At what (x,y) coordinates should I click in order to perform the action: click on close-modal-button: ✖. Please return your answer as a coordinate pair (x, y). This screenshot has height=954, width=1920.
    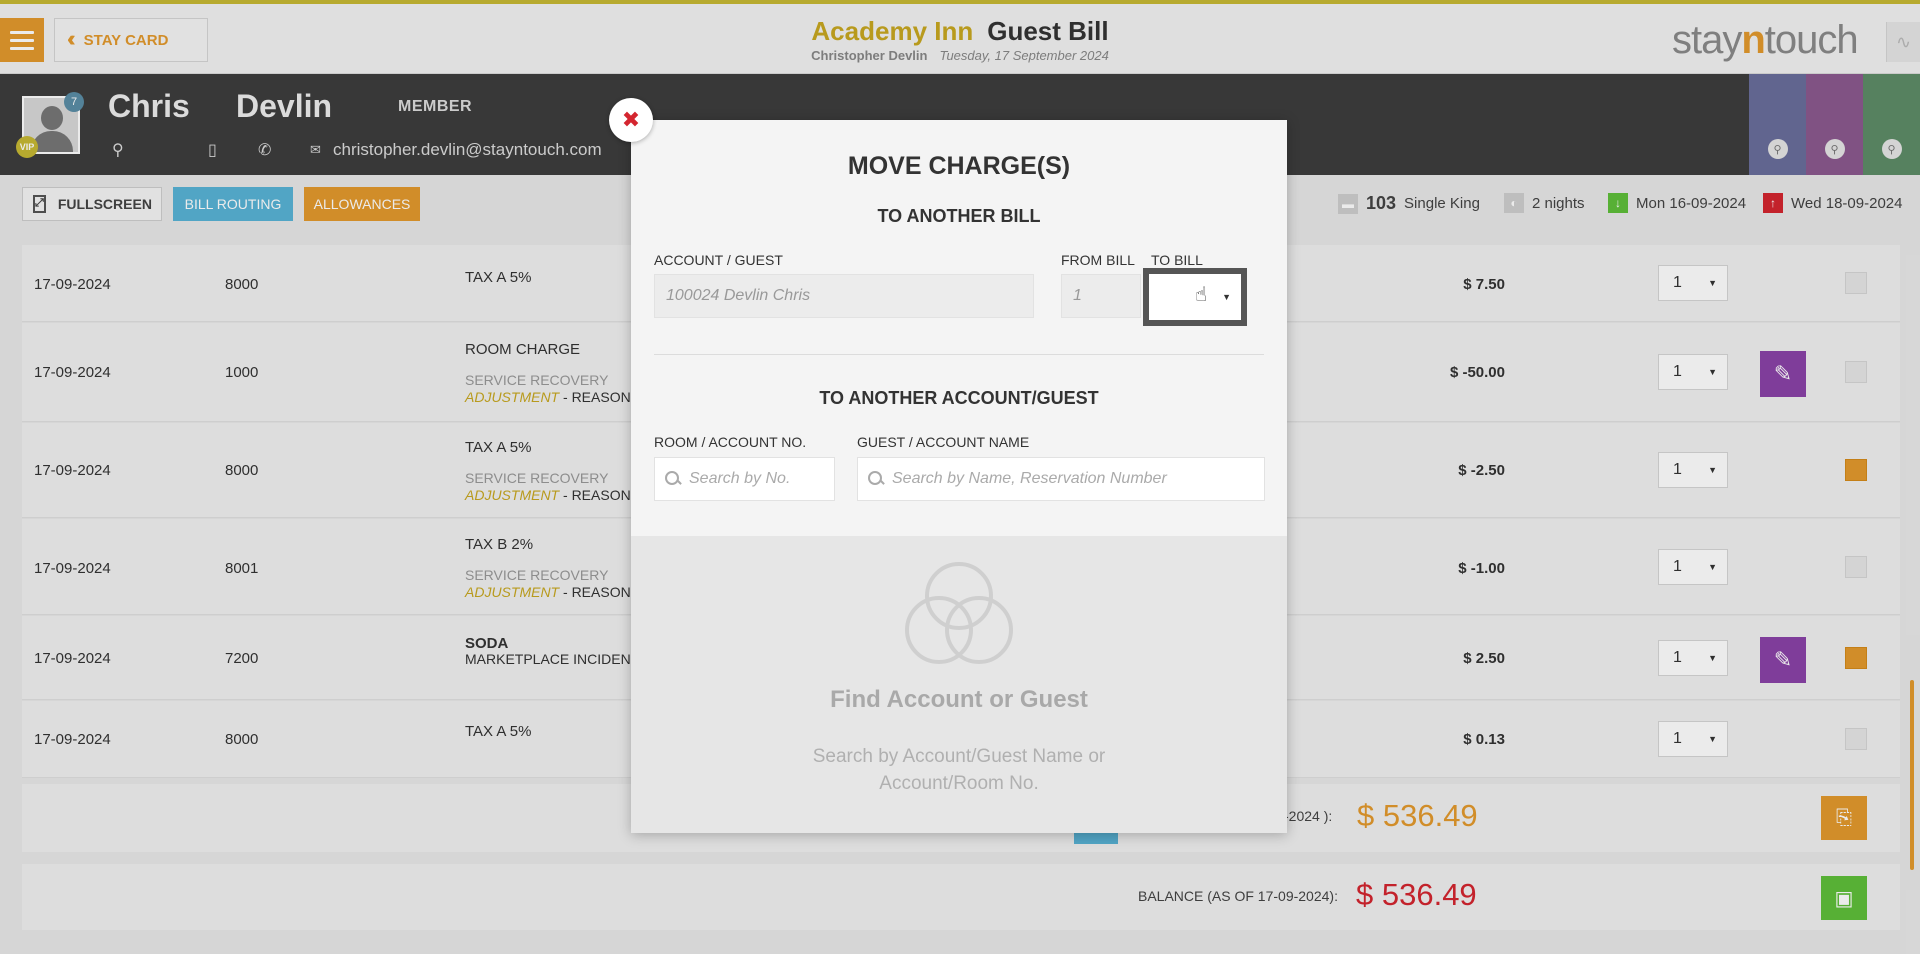
    Looking at the image, I should click on (631, 120).